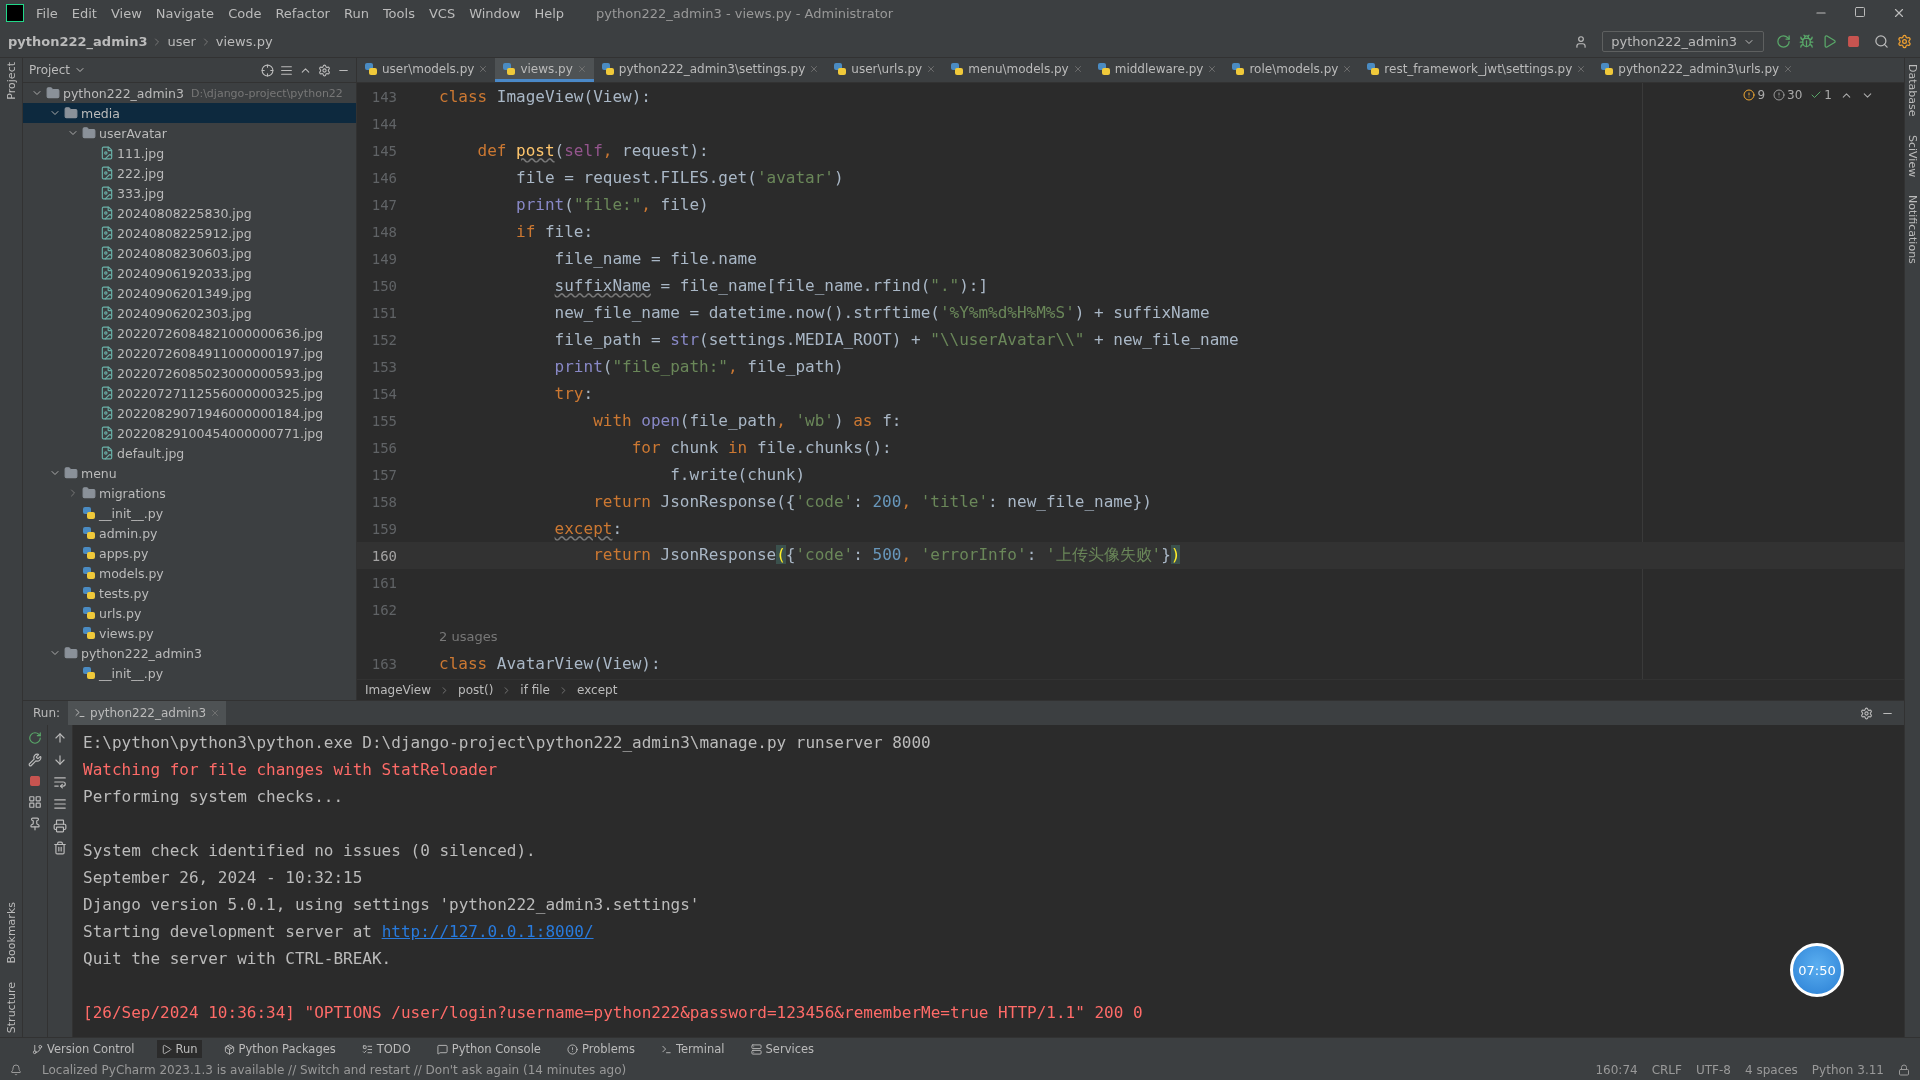 This screenshot has width=1920, height=1080. I want to click on weak-warning-count: 30, so click(1788, 95).